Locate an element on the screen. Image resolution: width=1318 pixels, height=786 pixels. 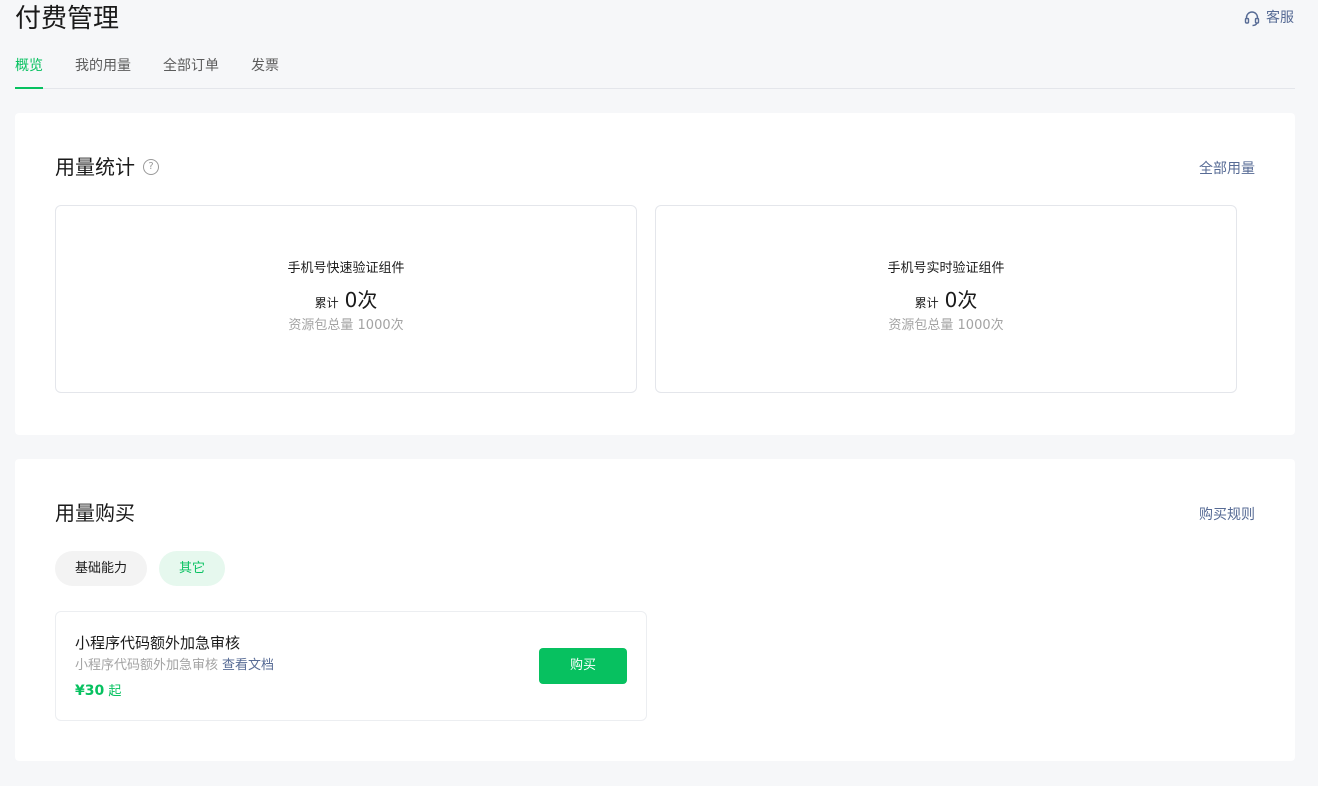
headset-icon is located at coordinates (1252, 18).